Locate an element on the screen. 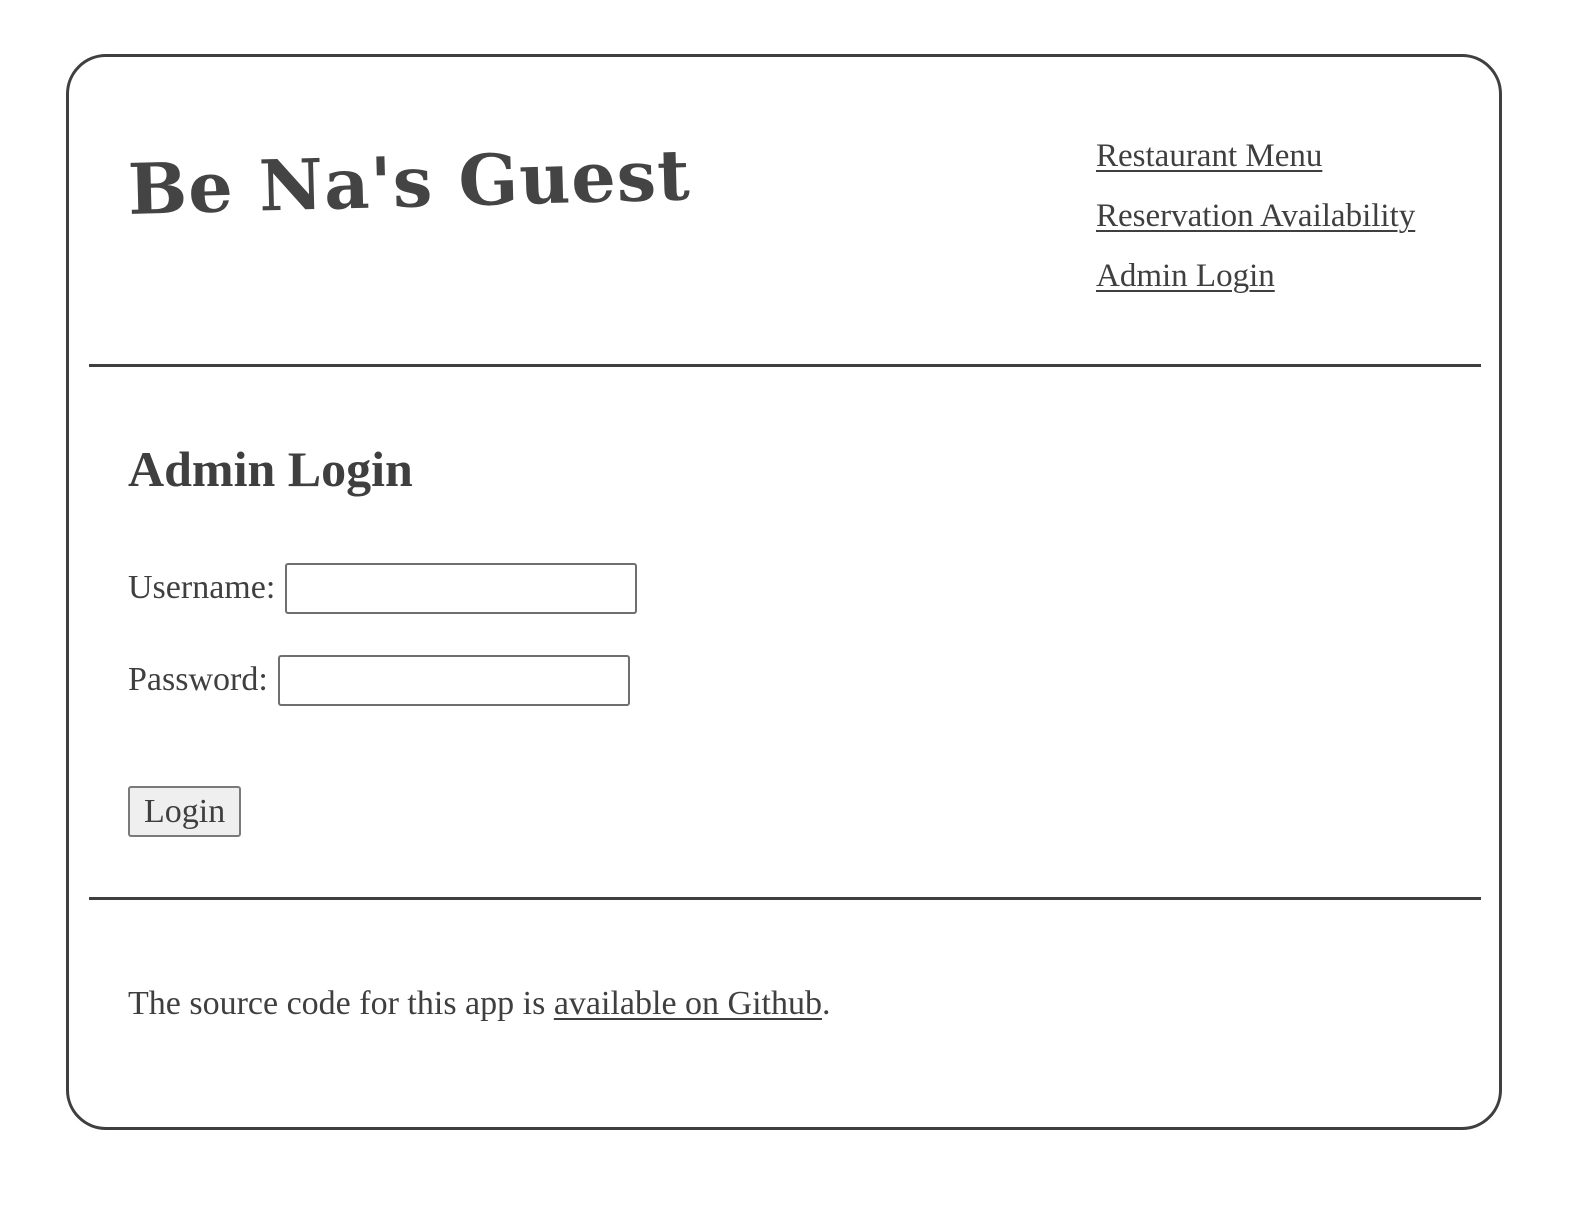  nav-link-restaurant-menu: Restaurant Menu is located at coordinates (1255, 156).